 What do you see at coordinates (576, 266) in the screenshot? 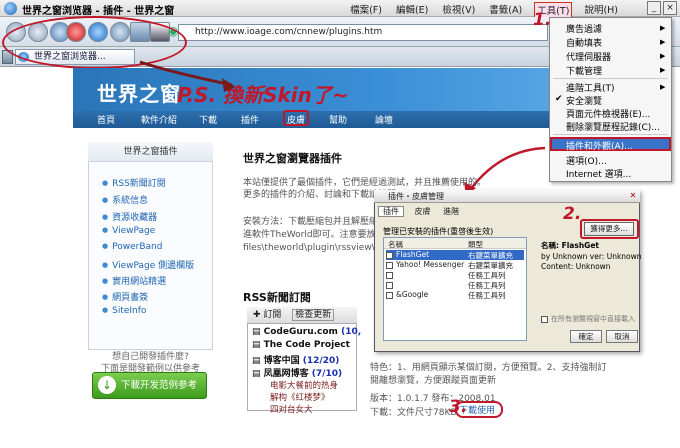
I see `plugin-info-type: Content: Unknown` at bounding box center [576, 266].